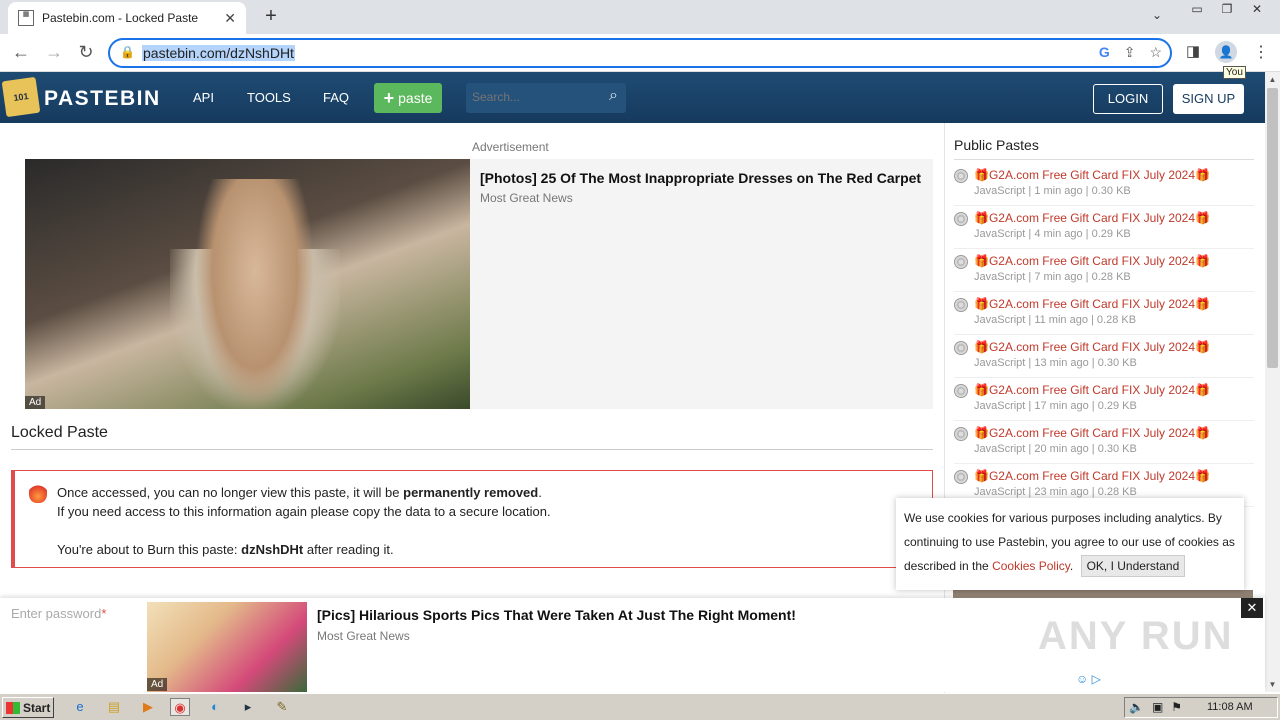  I want to click on profile-avatar-icon: 👤, so click(1226, 52).